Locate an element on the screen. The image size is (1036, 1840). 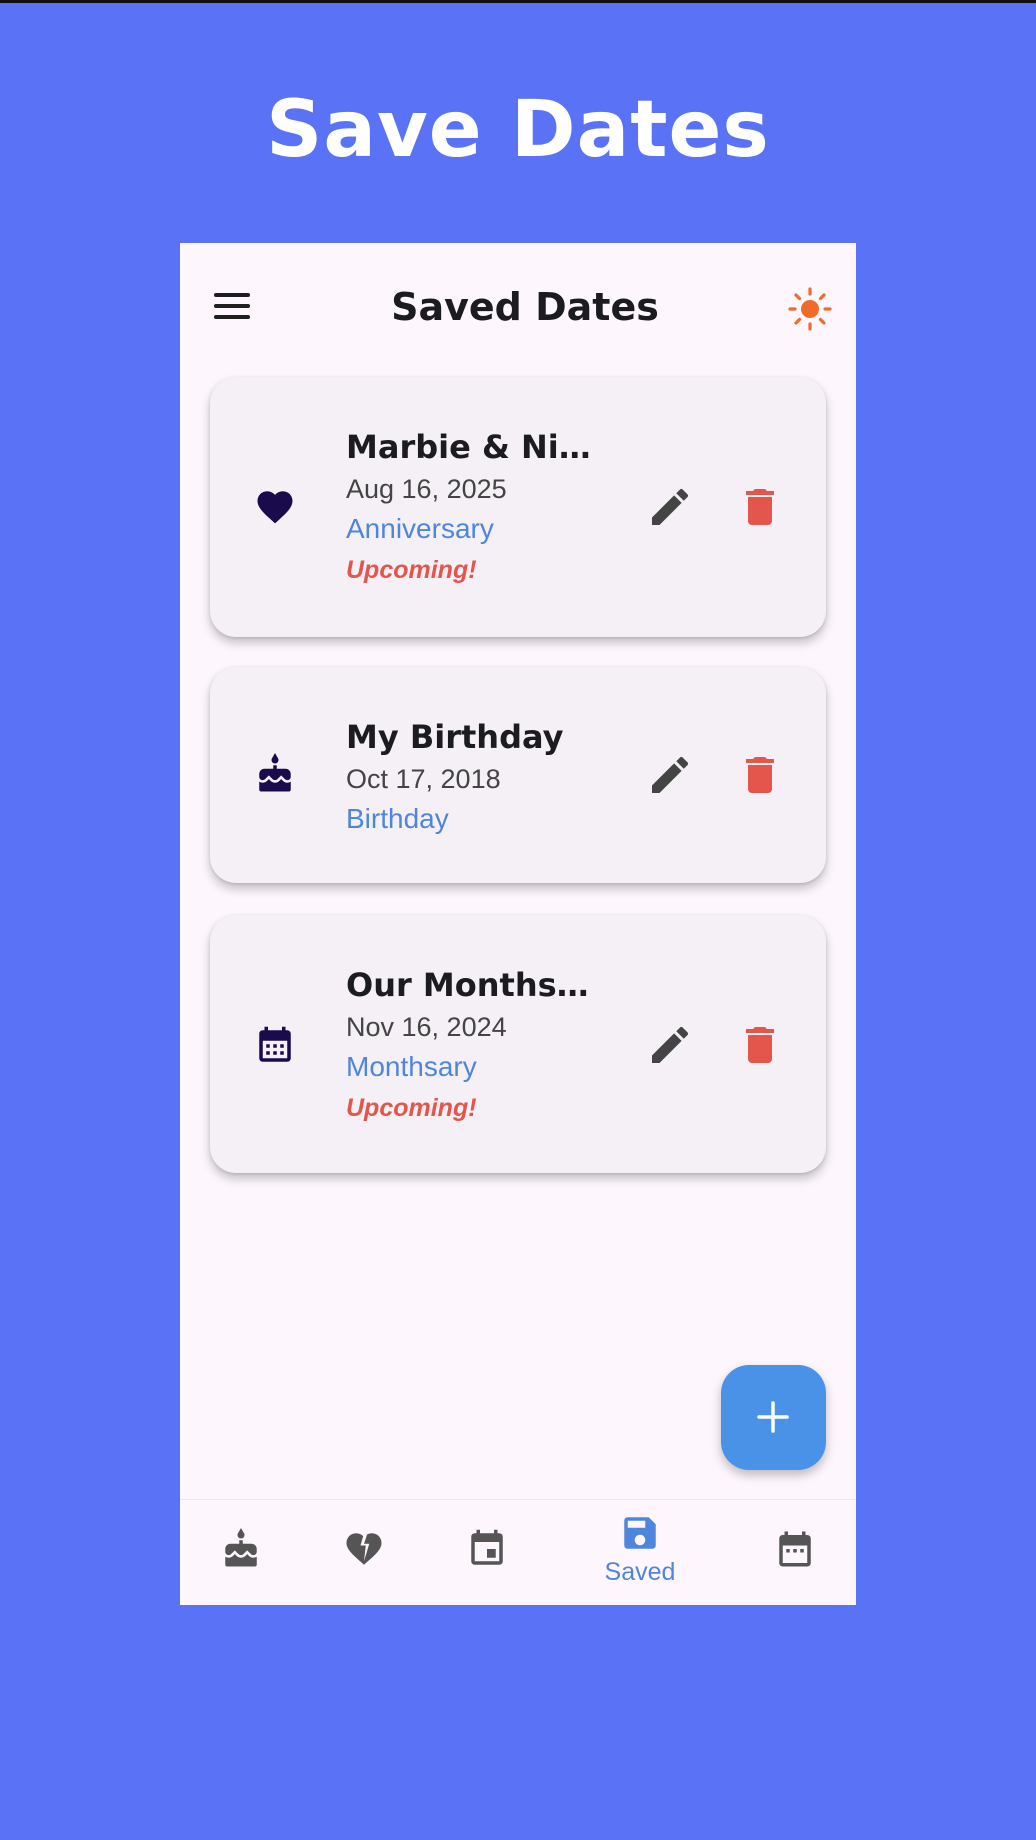
date-type: Monthsary is located at coordinates (411, 1066).